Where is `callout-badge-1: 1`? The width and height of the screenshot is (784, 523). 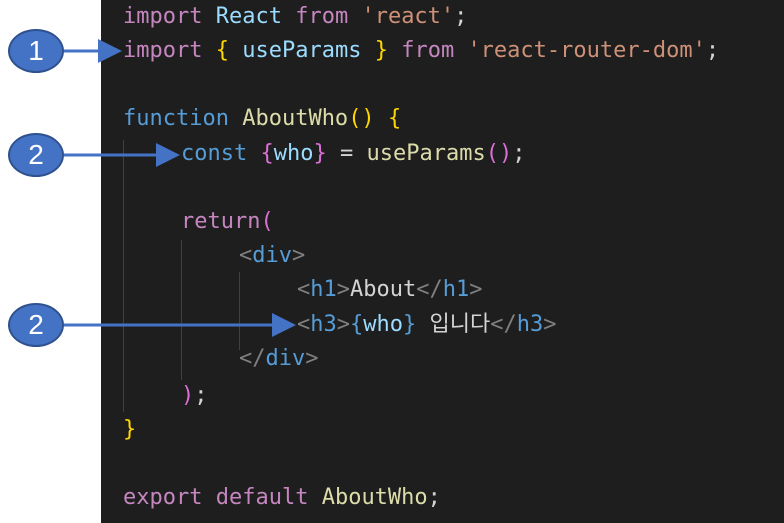 callout-badge-1: 1 is located at coordinates (36, 51).